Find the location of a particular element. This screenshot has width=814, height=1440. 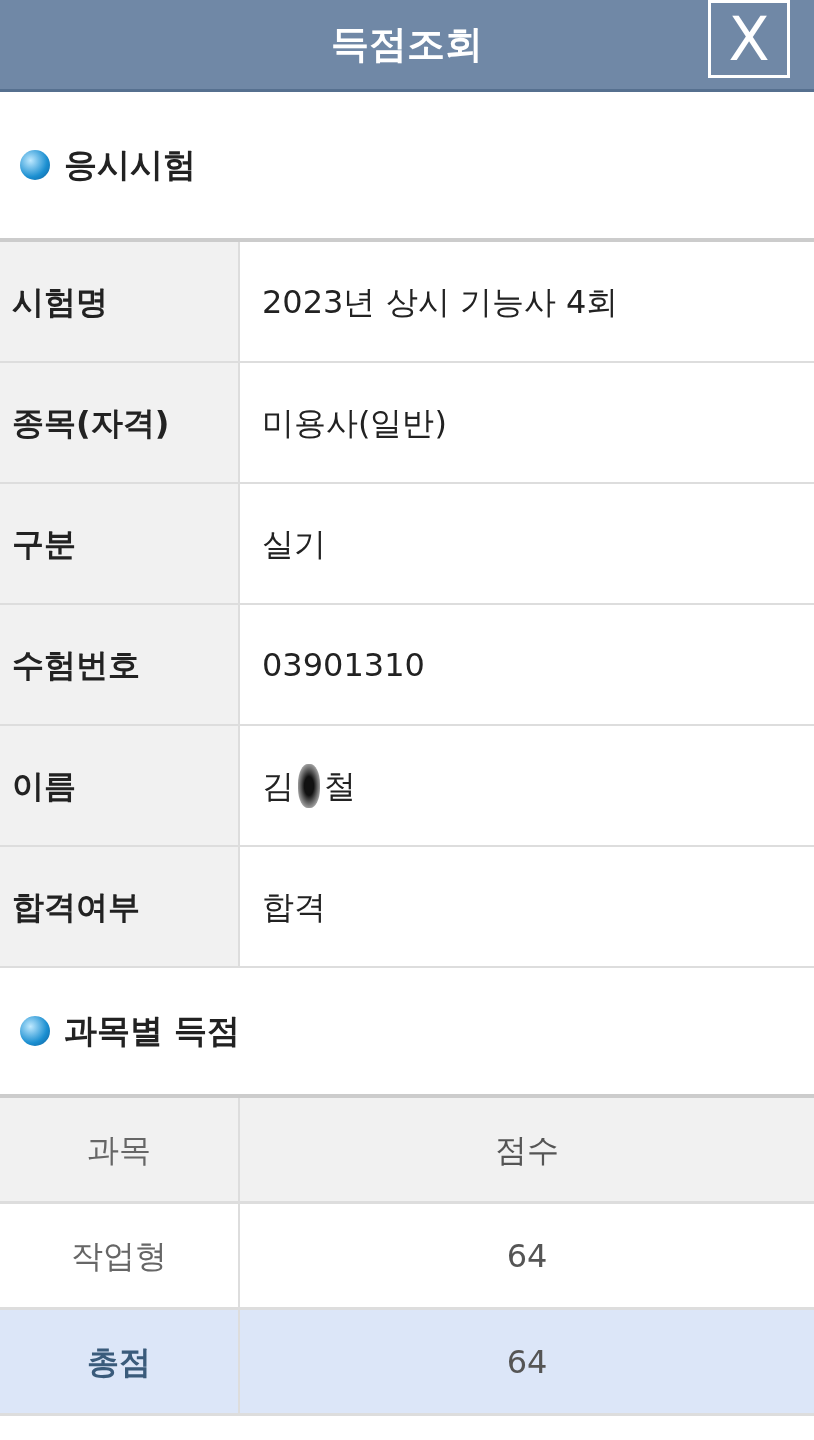

name-text: 김 is located at coordinates (278, 786).